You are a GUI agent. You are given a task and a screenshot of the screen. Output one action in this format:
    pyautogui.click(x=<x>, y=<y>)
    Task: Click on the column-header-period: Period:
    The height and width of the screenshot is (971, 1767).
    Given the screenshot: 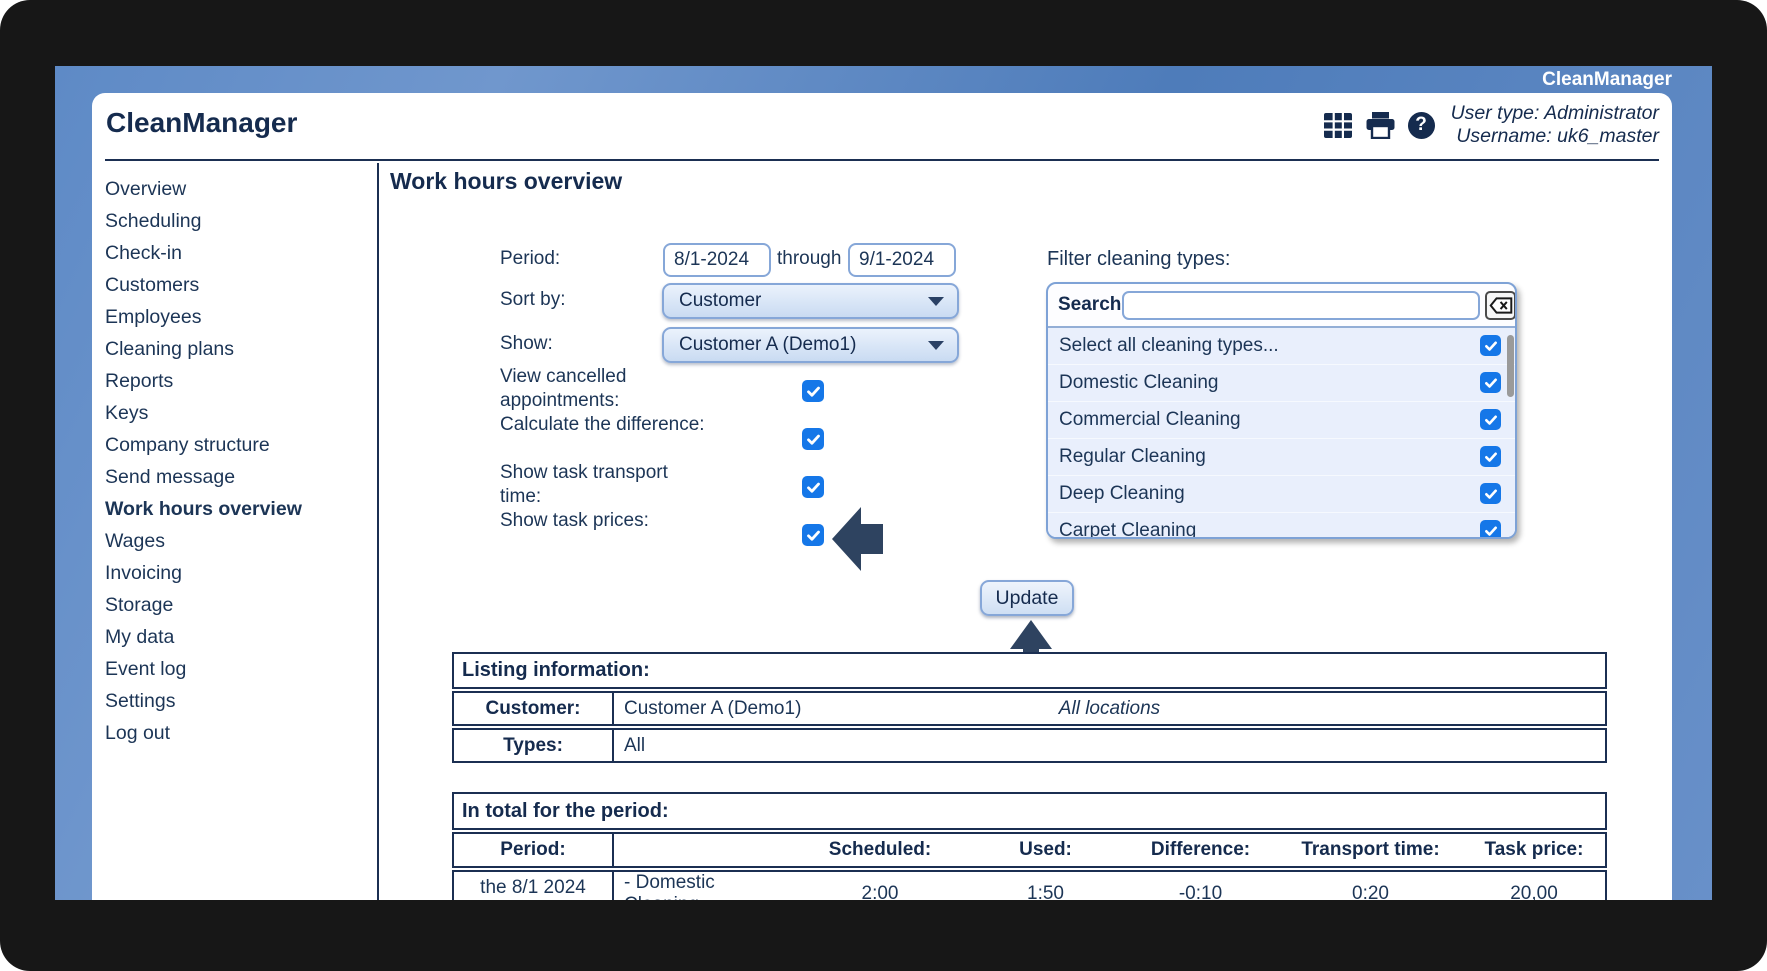 What is the action you would take?
    pyautogui.click(x=534, y=850)
    